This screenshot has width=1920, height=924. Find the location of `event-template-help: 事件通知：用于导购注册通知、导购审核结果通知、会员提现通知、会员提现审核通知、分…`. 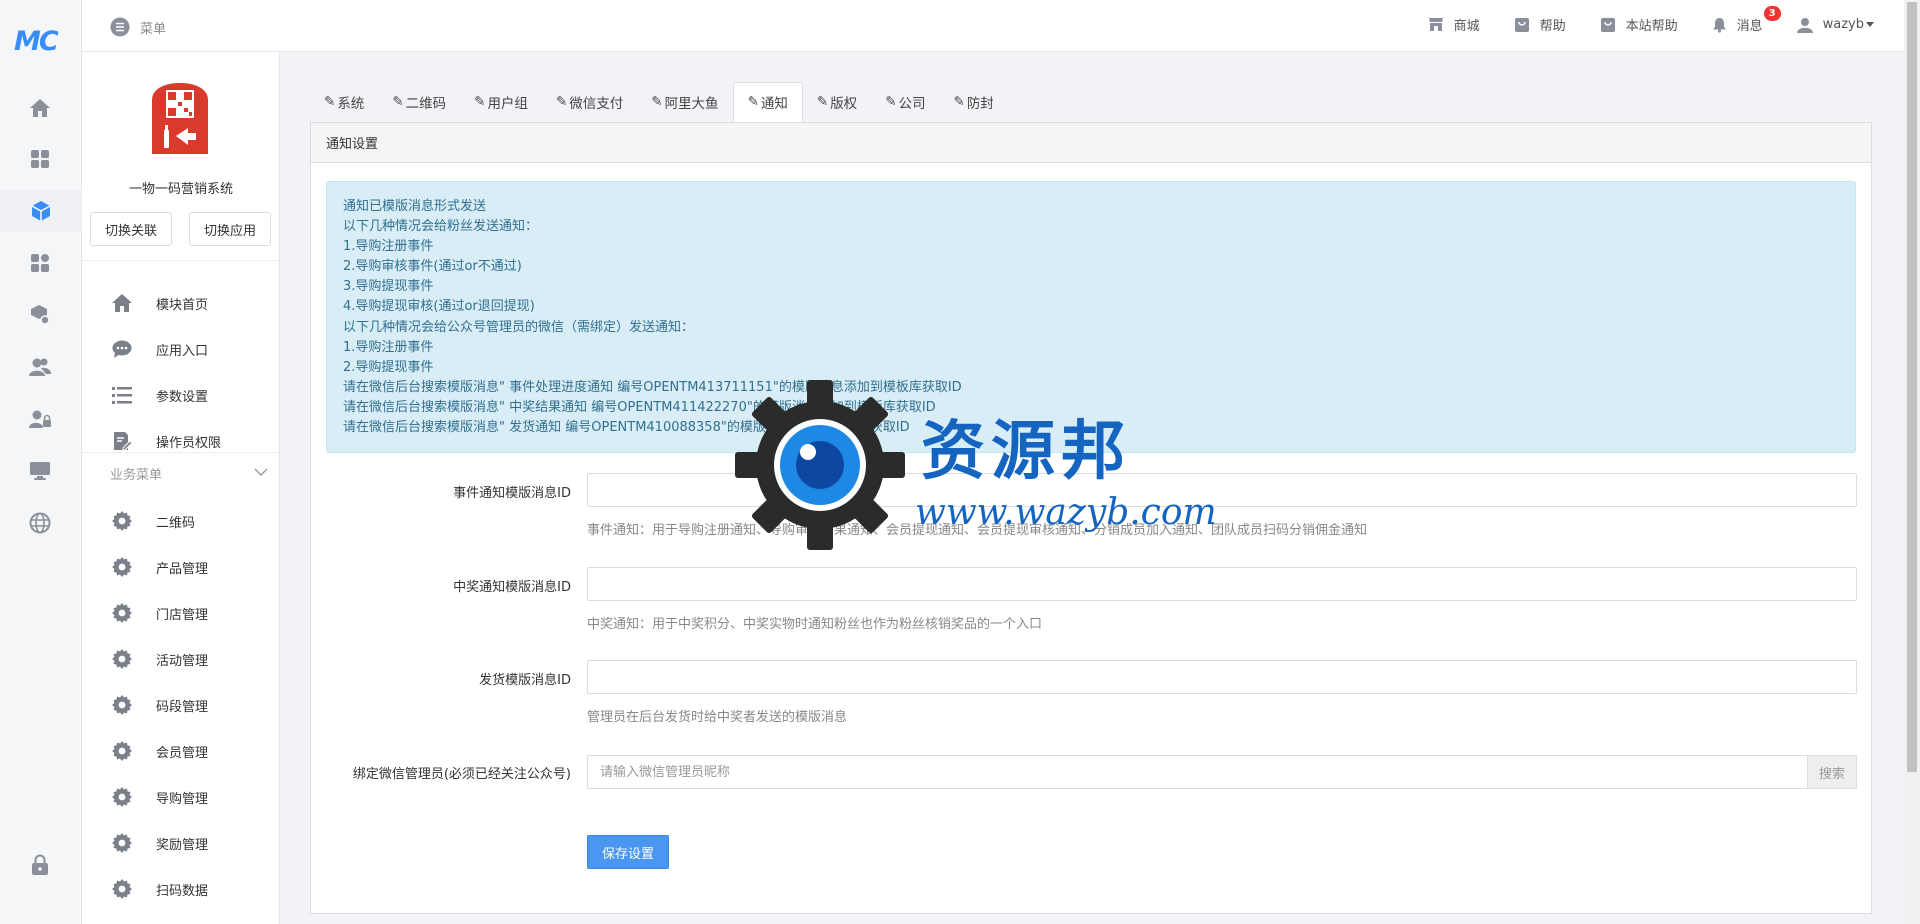

event-template-help: 事件通知：用于导购注册通知、导购审核结果通知、会员提现通知、会员提现审核通知、分… is located at coordinates (977, 530).